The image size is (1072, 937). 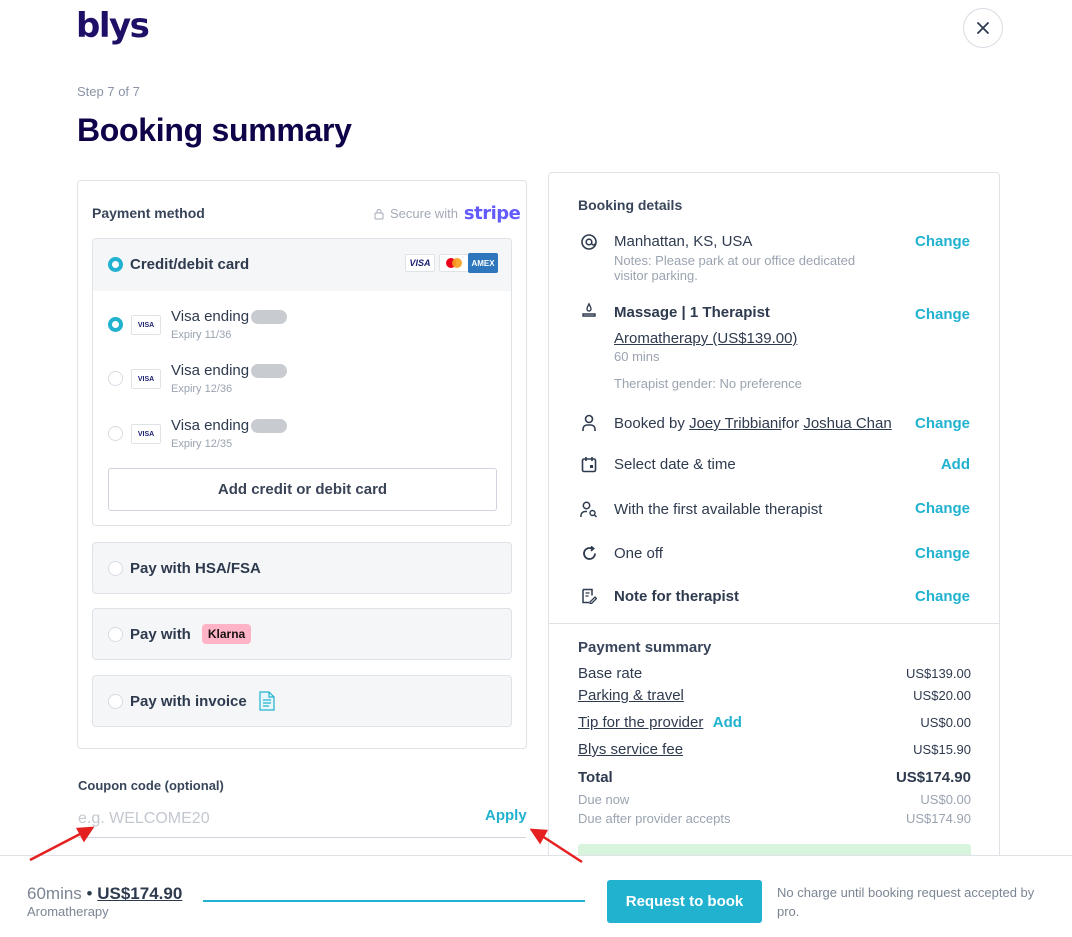 What do you see at coordinates (630, 205) in the screenshot?
I see `booking-details-title: Booking details` at bounding box center [630, 205].